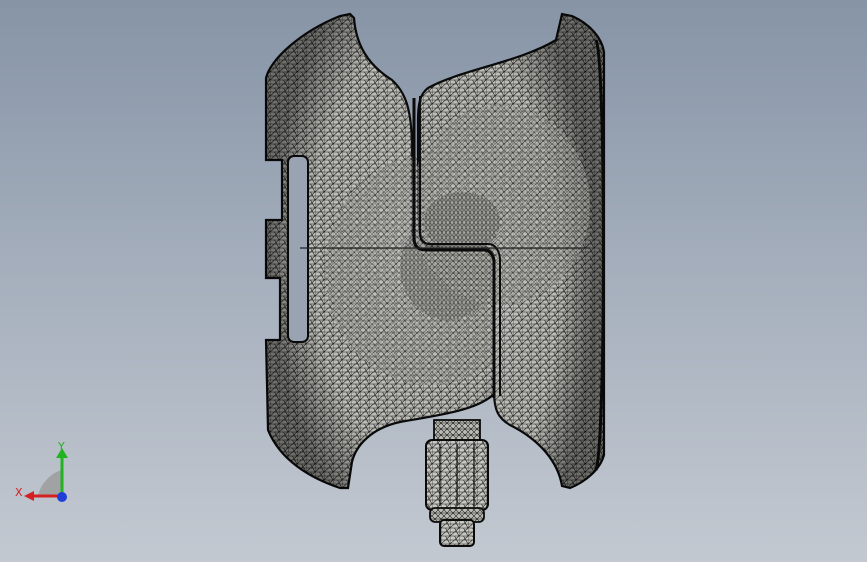 The image size is (867, 562). What do you see at coordinates (19, 492) in the screenshot?
I see `x-axis-label: X` at bounding box center [19, 492].